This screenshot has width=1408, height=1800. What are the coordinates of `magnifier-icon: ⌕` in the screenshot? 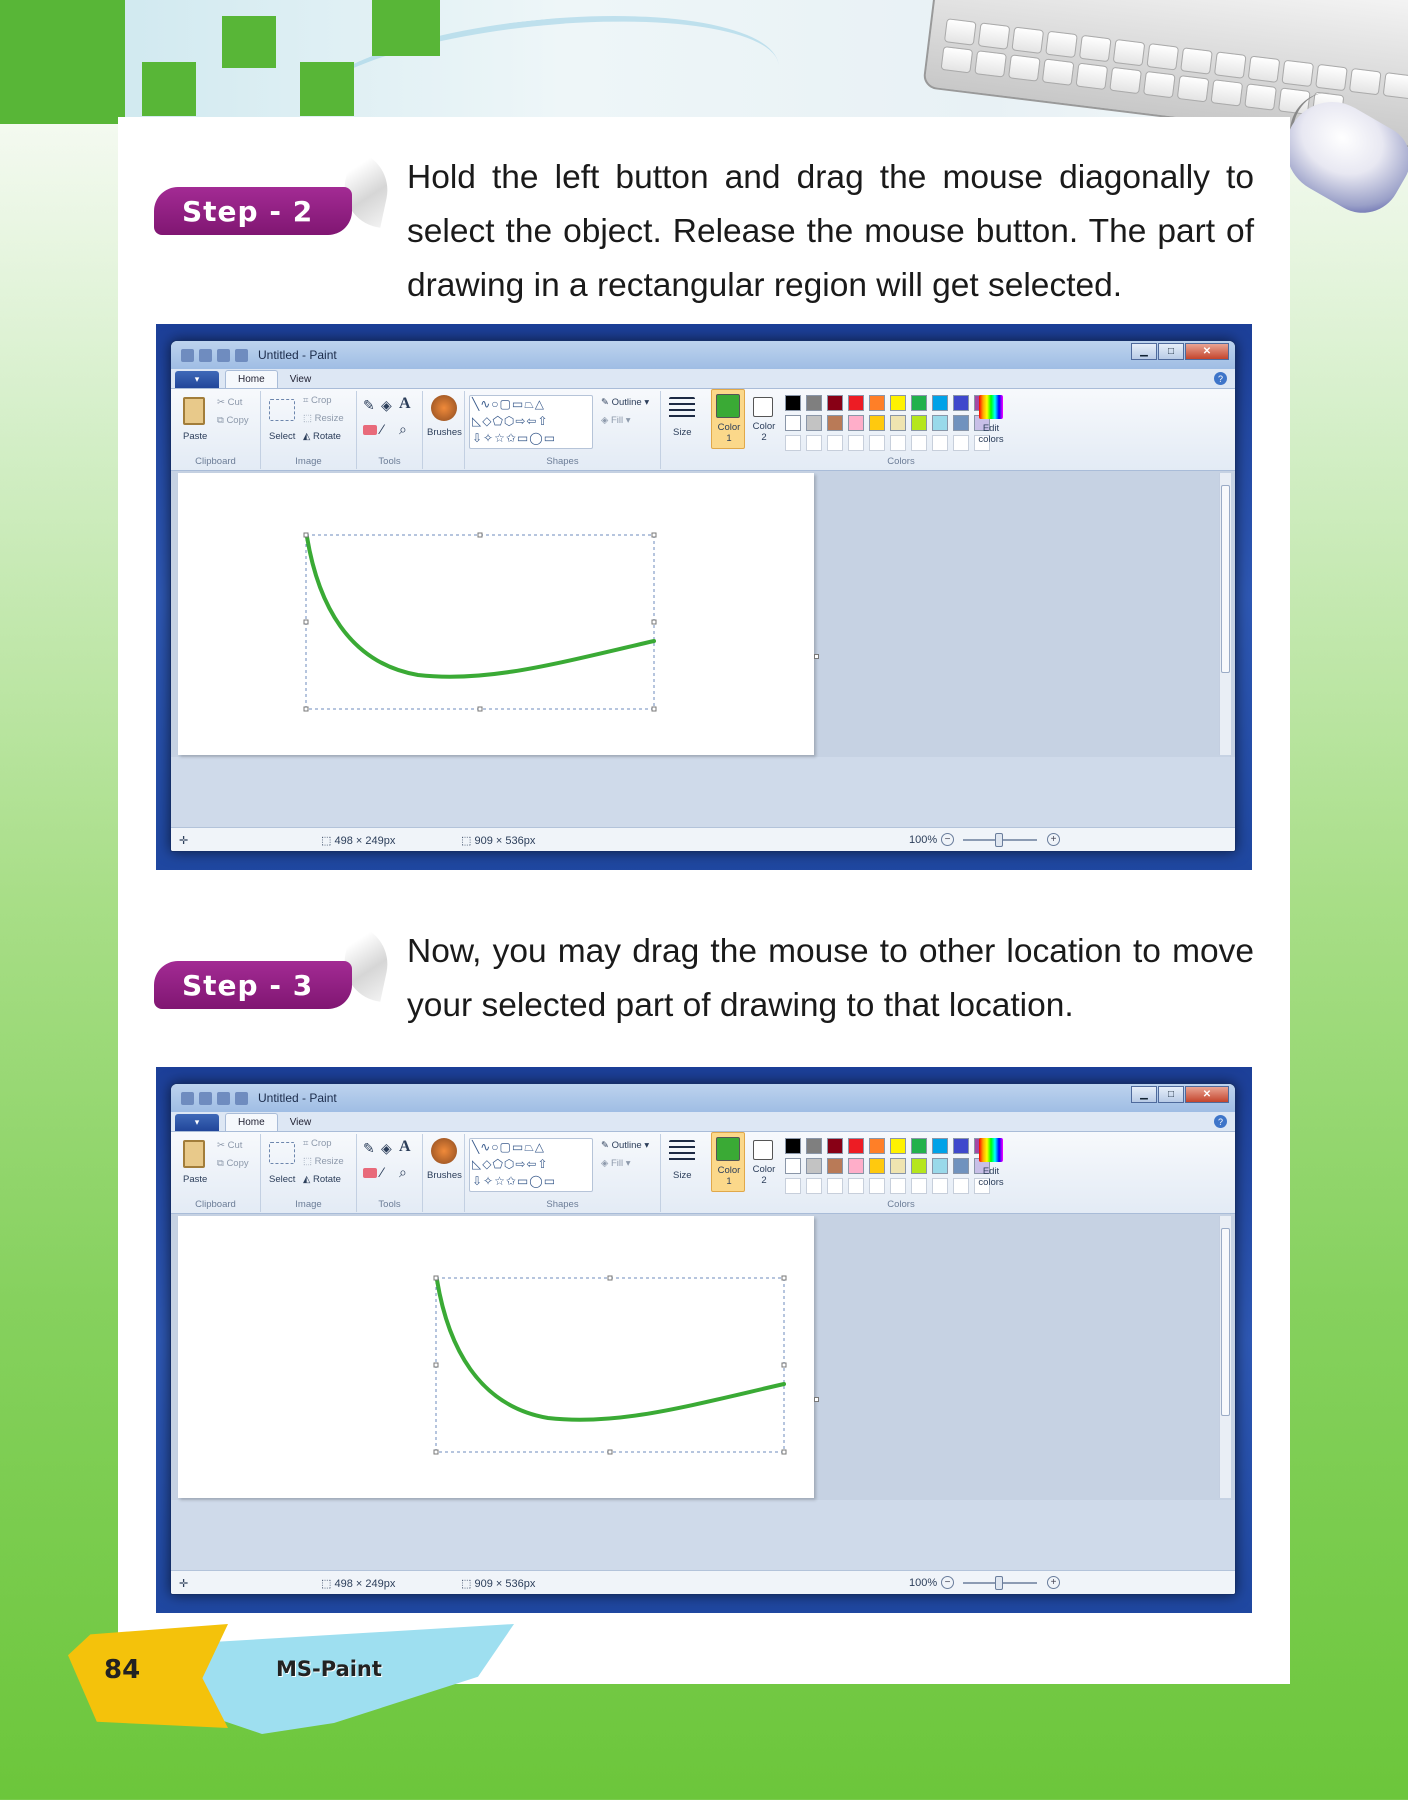 It's located at (403, 1172).